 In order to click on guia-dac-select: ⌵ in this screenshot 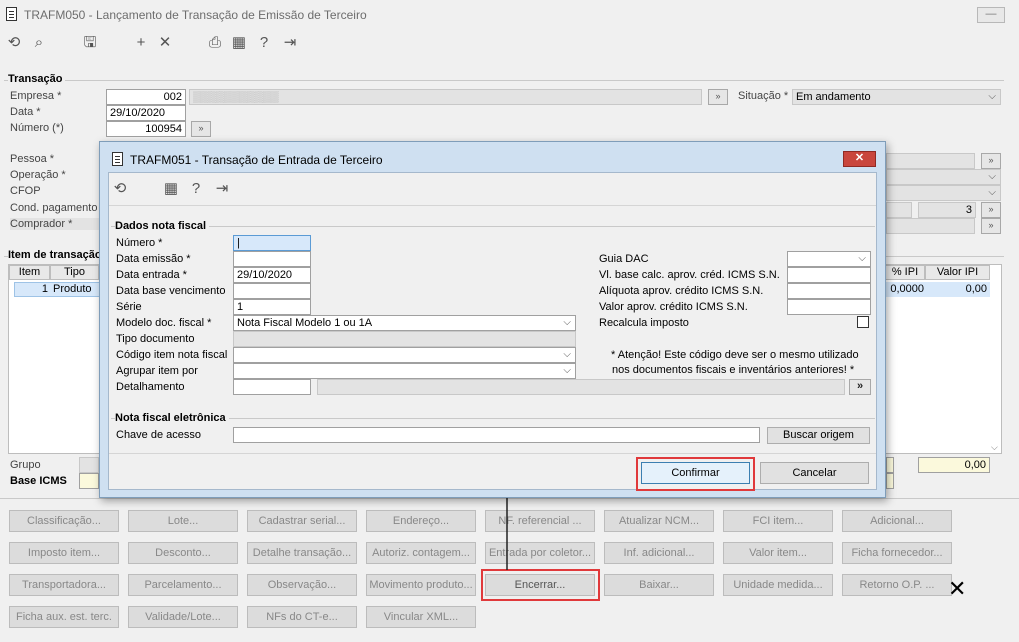, I will do `click(829, 259)`.